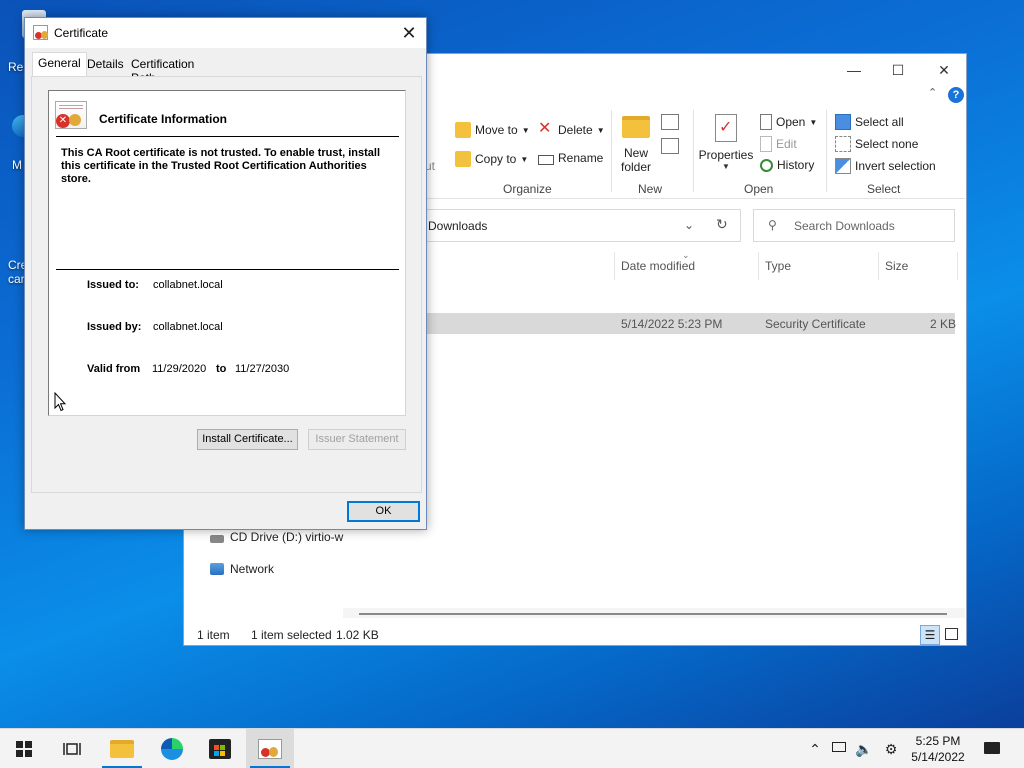  Describe the element at coordinates (869, 122) in the screenshot. I see `select-all-button: Select all` at that location.